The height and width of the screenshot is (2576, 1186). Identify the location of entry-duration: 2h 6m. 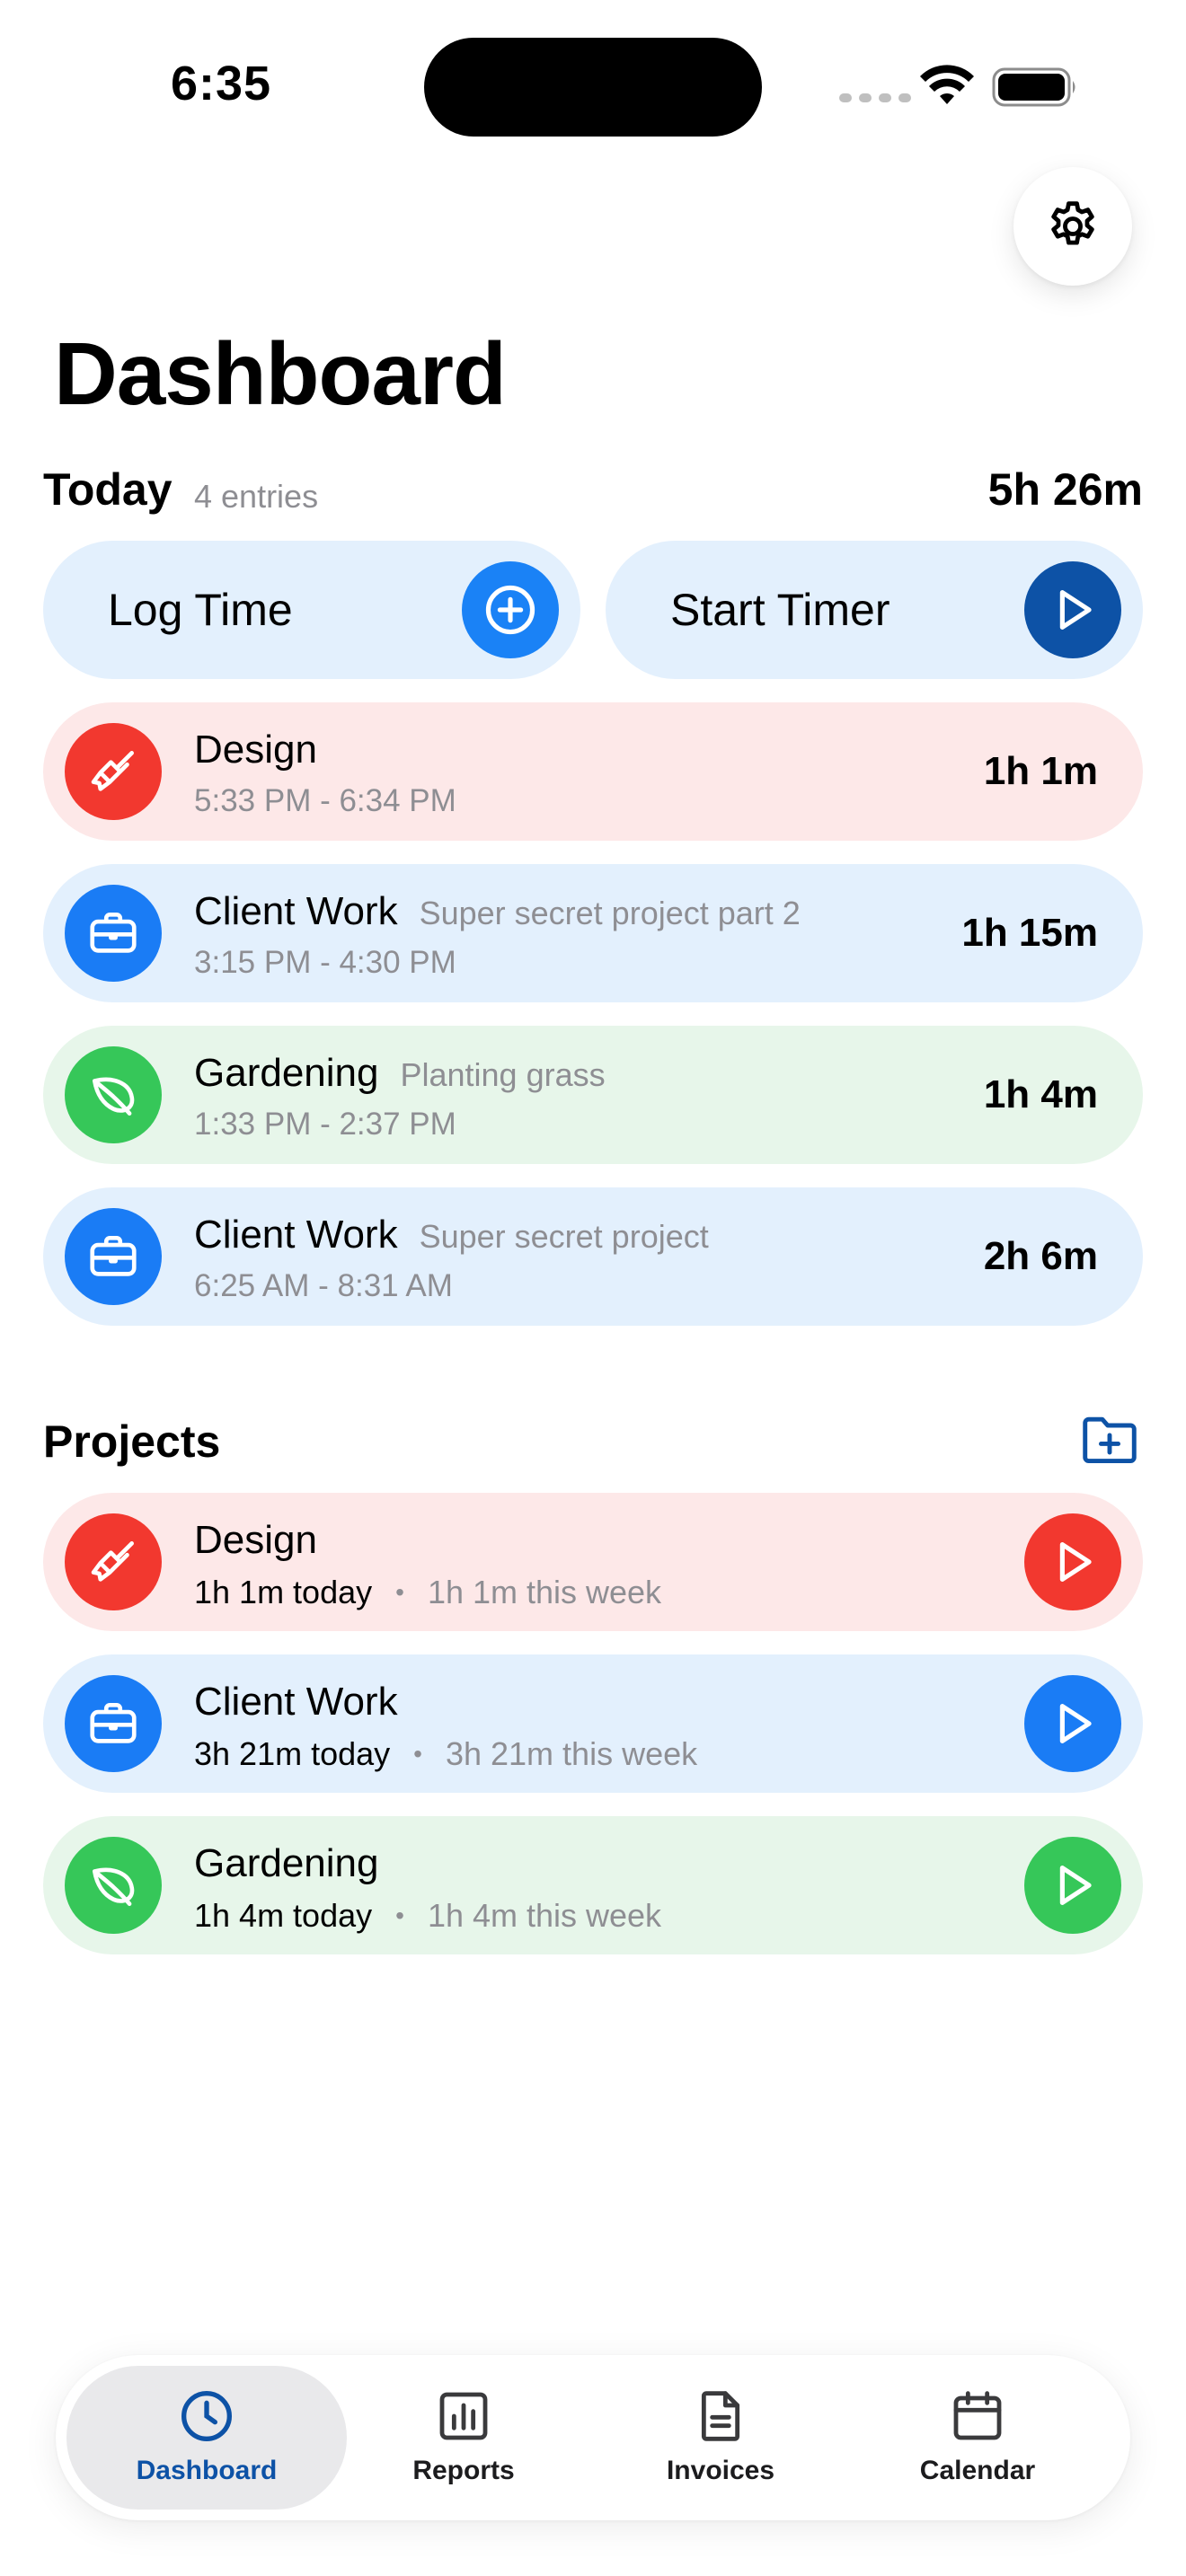
(1040, 1256).